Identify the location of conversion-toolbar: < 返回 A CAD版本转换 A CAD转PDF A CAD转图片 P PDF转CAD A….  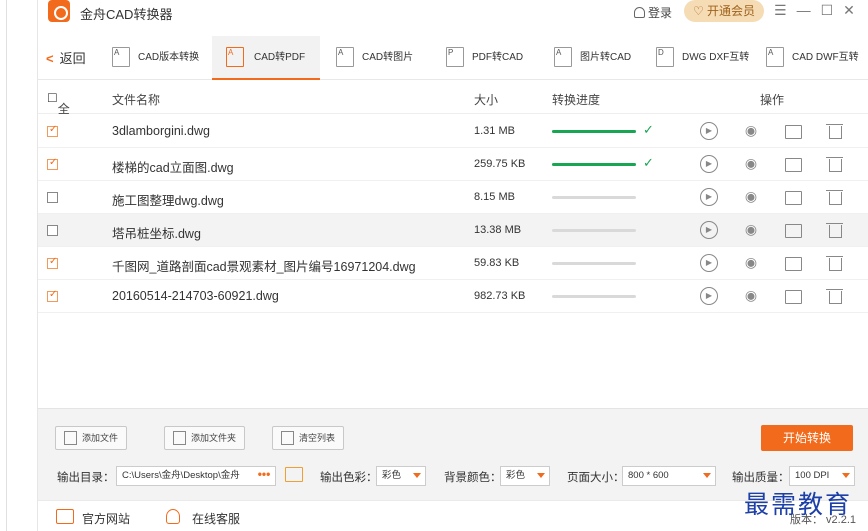
(453, 58).